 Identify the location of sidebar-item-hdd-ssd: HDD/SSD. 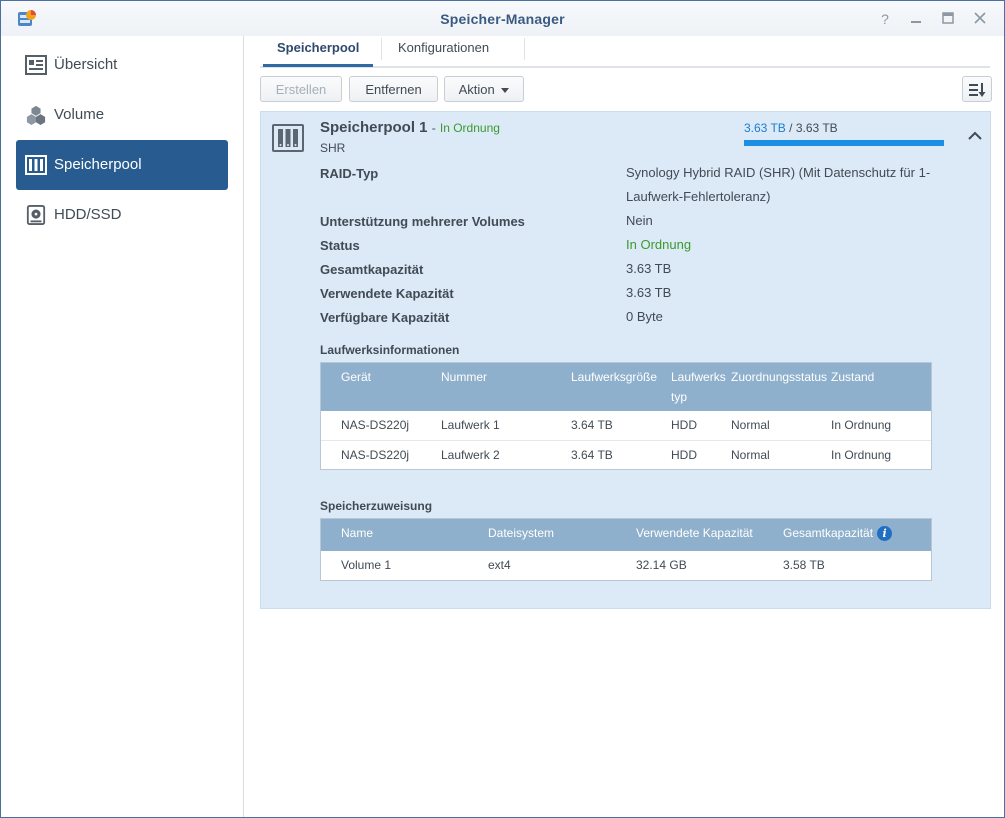
(122, 215).